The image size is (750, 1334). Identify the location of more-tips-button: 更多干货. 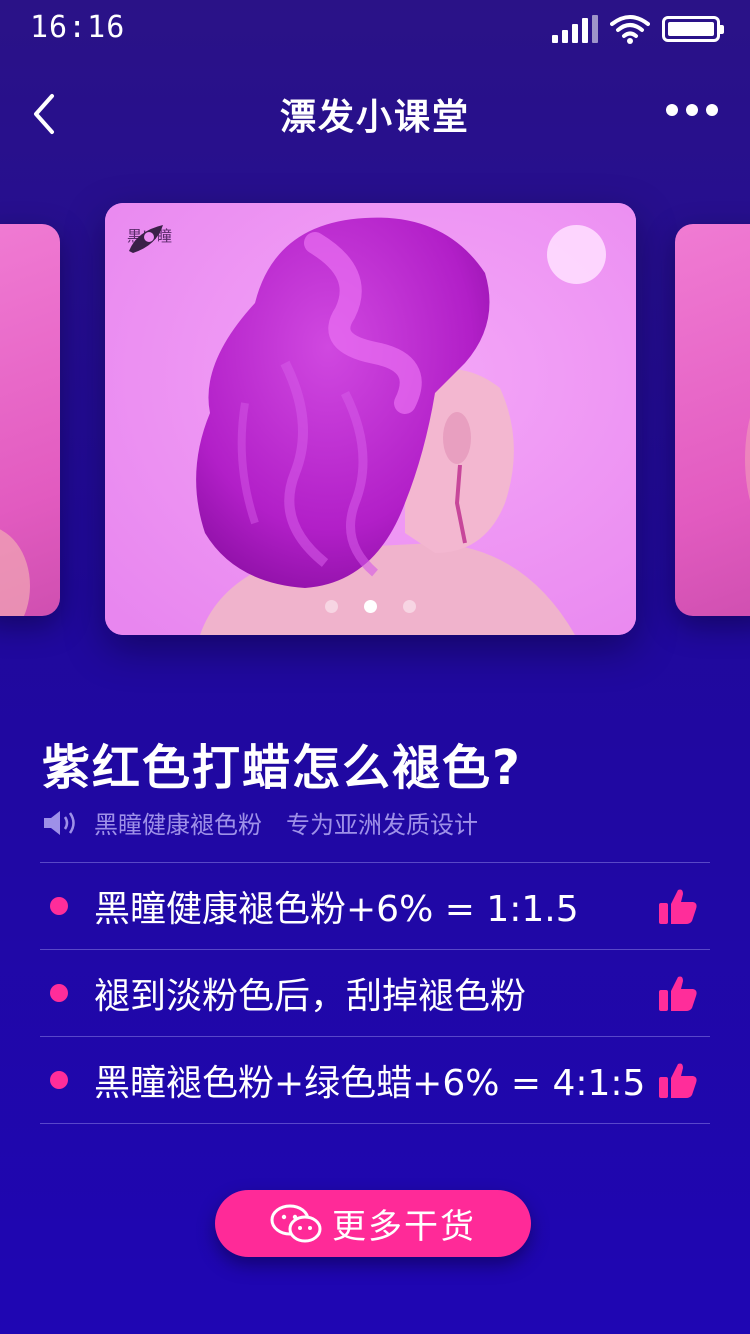
(373, 1223).